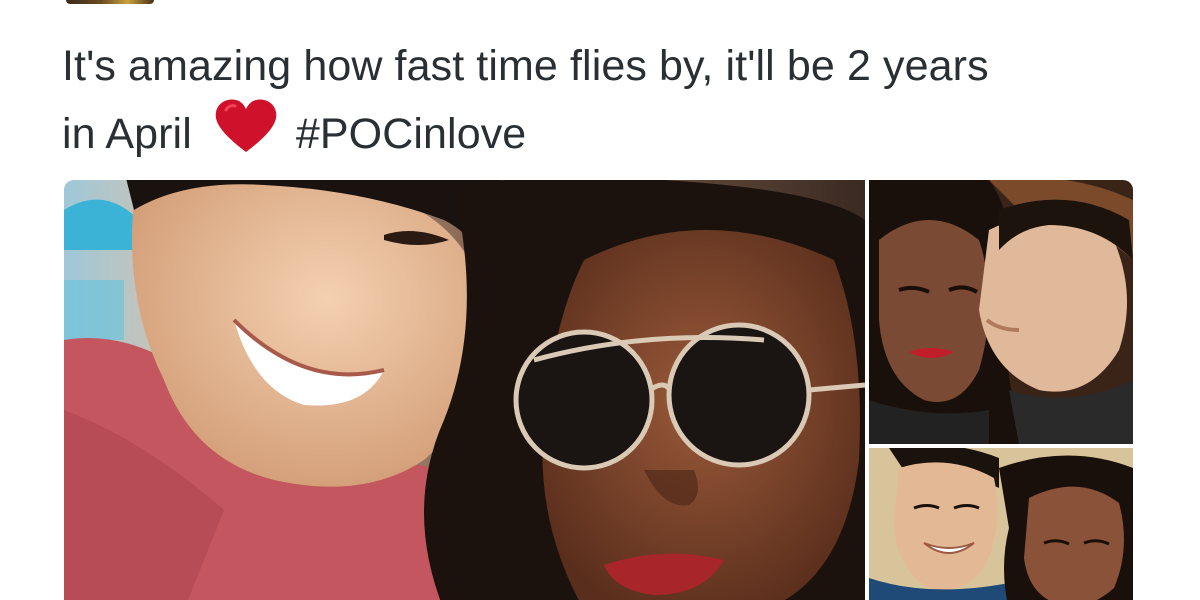 The image size is (1200, 600). What do you see at coordinates (127, 134) in the screenshot?
I see `tweet-text-line2: in April` at bounding box center [127, 134].